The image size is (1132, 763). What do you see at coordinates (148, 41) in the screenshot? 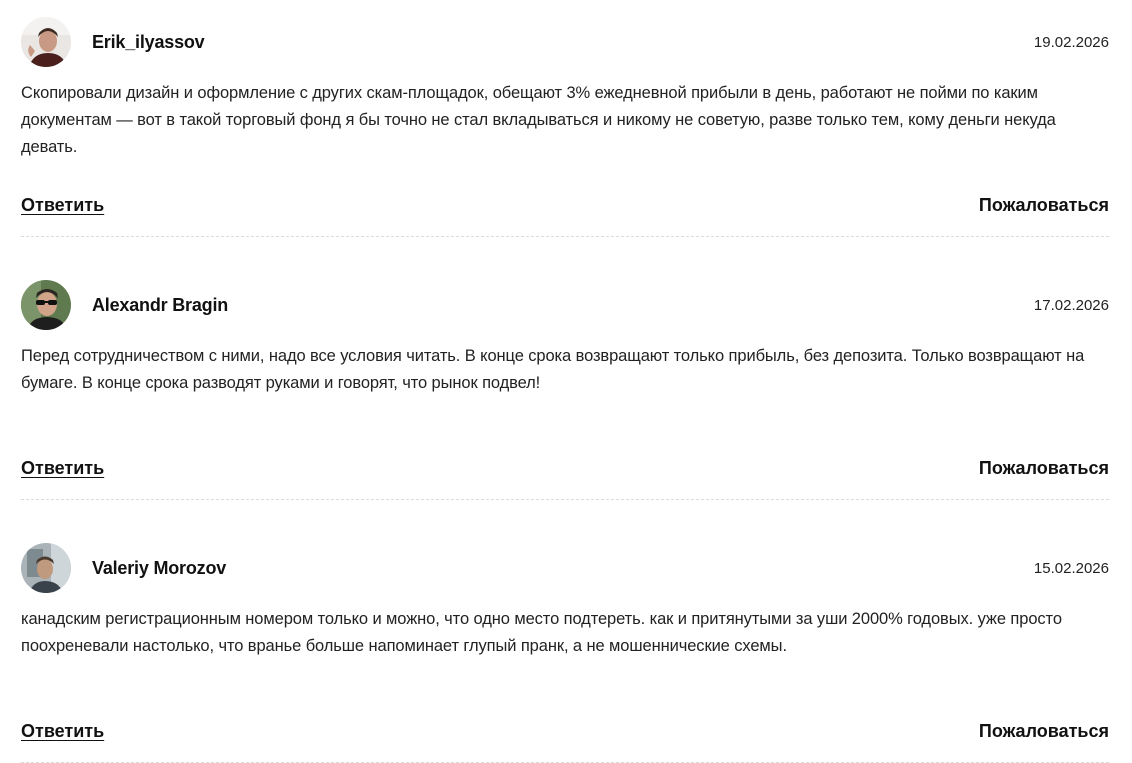
I see `author-name: Erik_ilyassov` at bounding box center [148, 41].